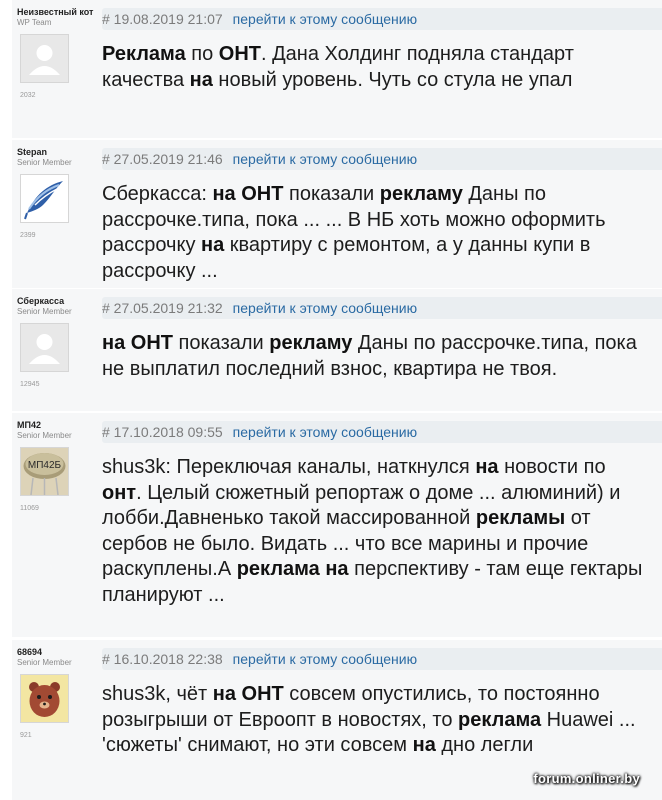  Describe the element at coordinates (30, 384) in the screenshot. I see `post-count: 12945` at that location.